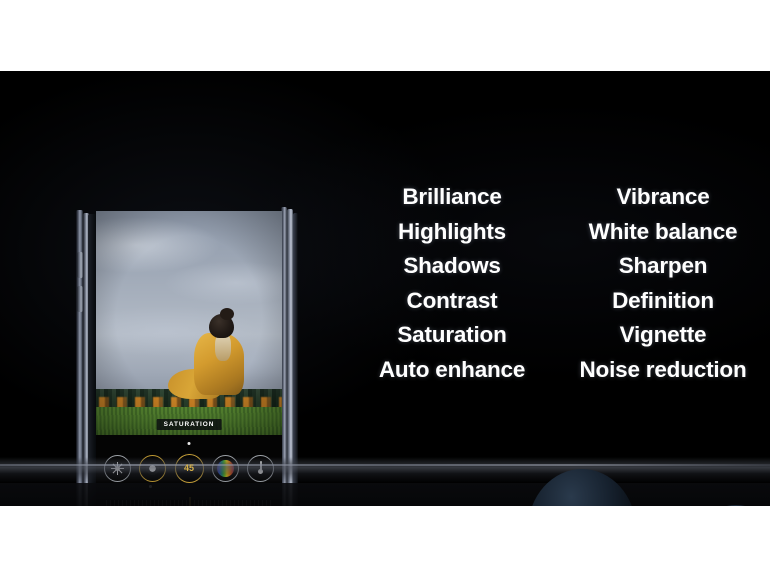  I want to click on letterbox-bar-top, so click(385, 35).